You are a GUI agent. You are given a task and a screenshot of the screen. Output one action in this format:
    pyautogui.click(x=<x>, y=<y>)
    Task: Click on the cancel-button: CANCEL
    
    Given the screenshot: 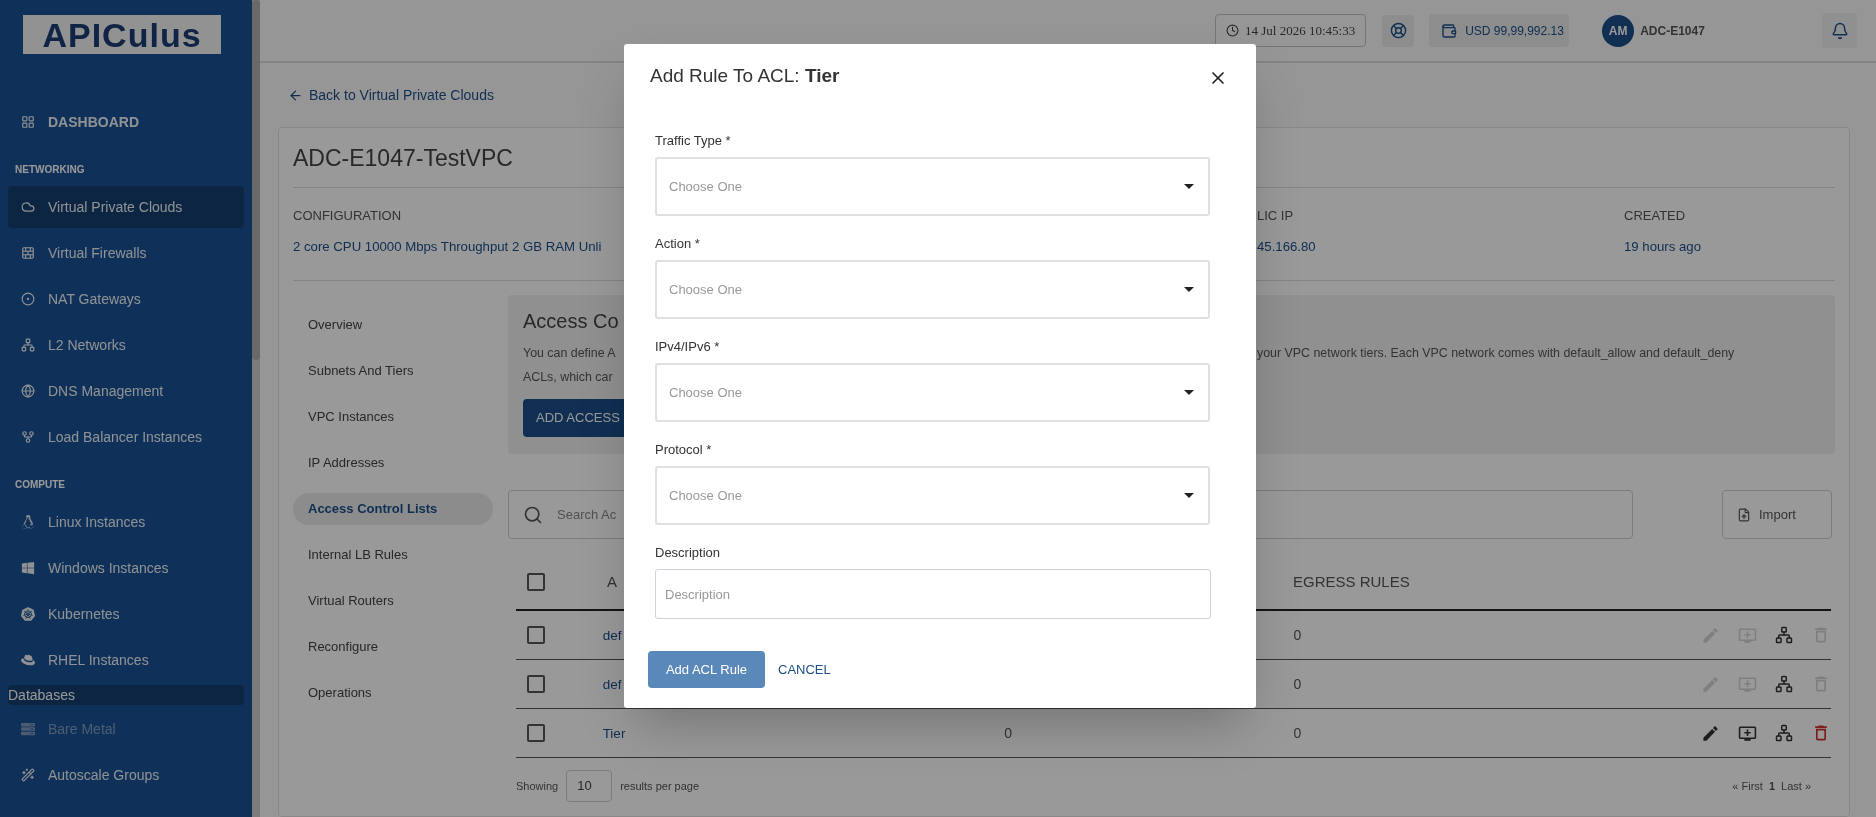 What is the action you would take?
    pyautogui.click(x=804, y=669)
    